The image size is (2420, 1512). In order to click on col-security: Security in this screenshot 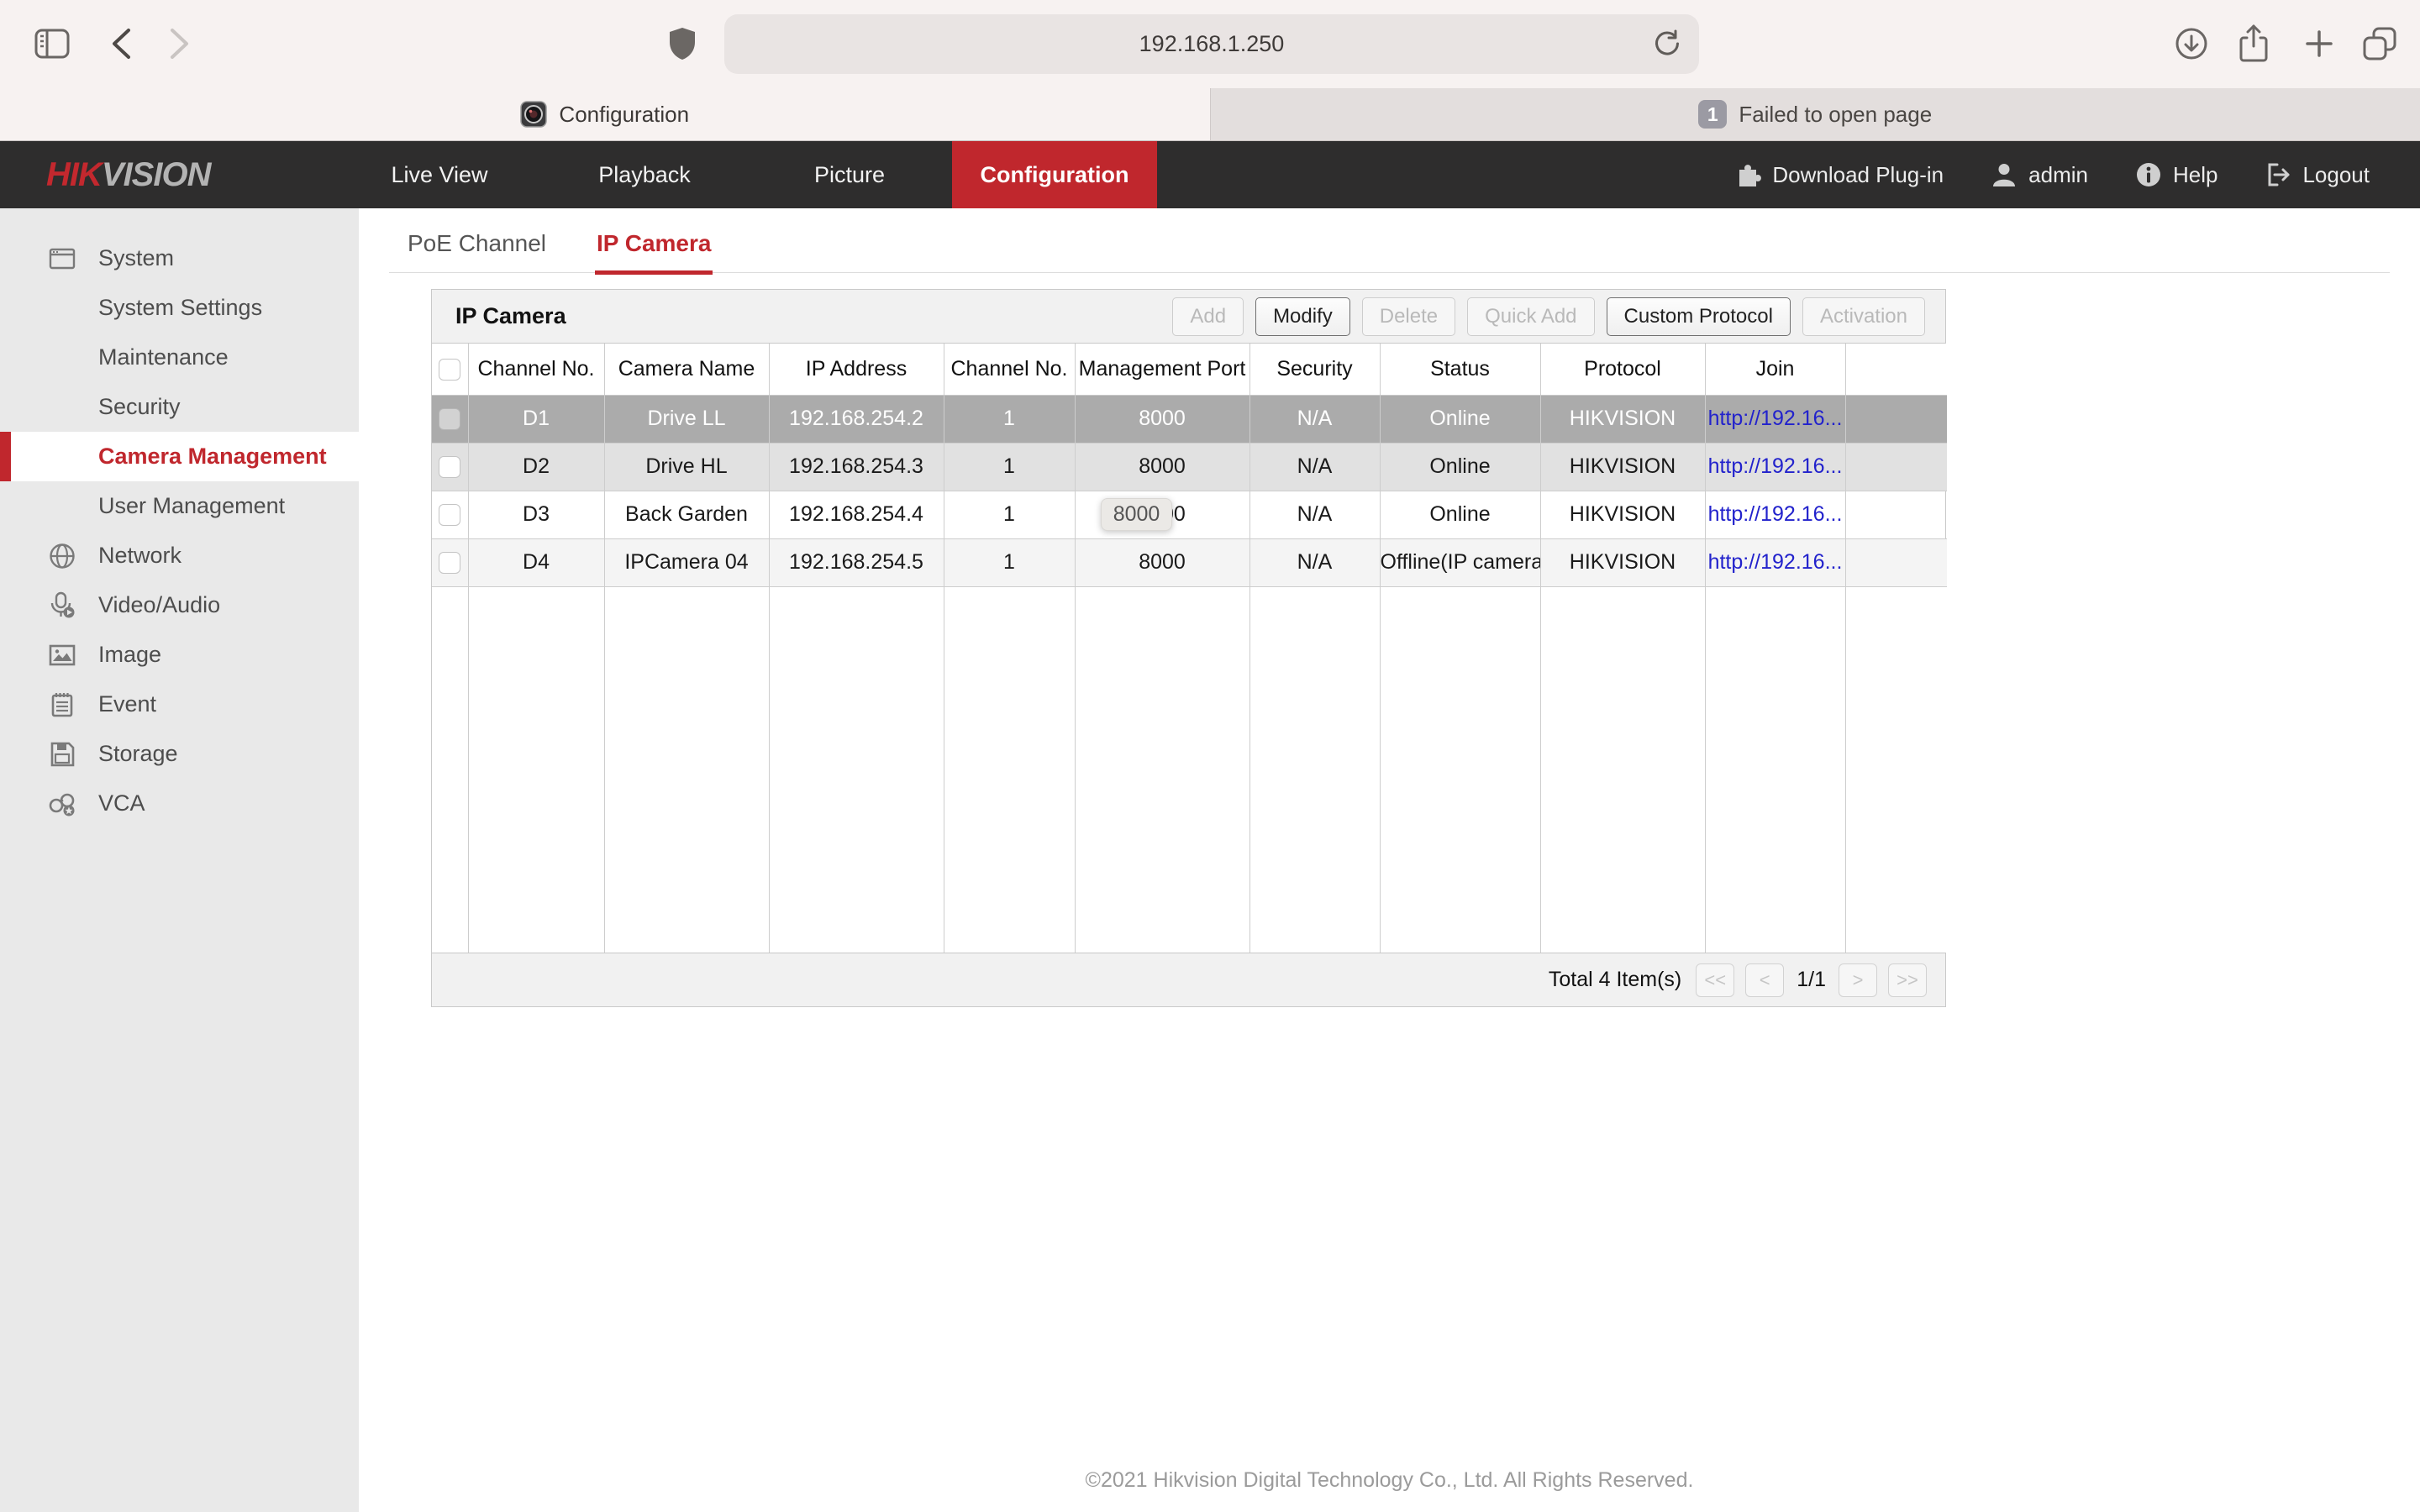, I will do `click(1315, 370)`.